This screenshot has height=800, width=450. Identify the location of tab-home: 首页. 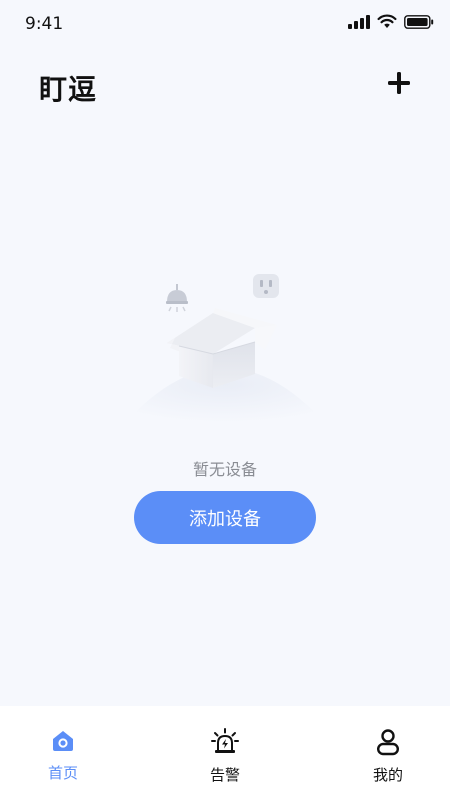
(63, 755).